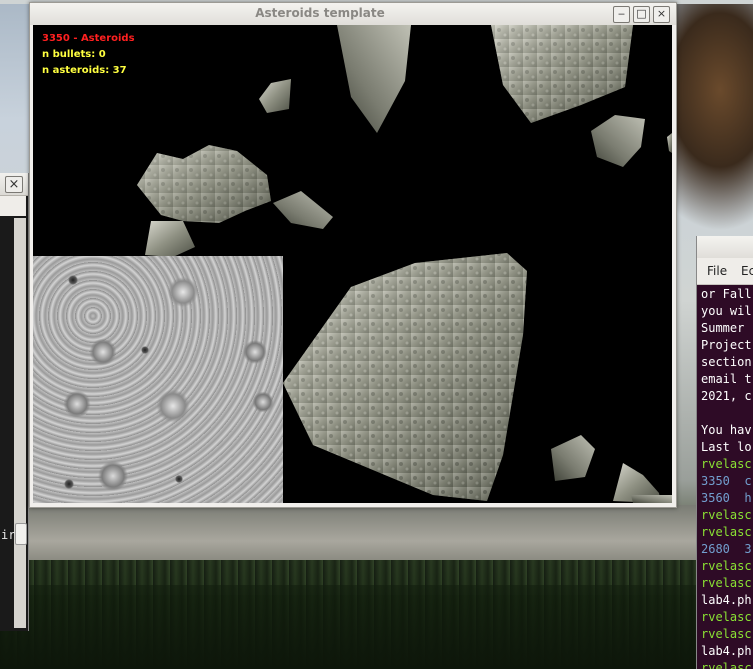 Image resolution: width=753 pixels, height=669 pixels. What do you see at coordinates (726, 362) in the screenshot?
I see `terminal-line: section` at bounding box center [726, 362].